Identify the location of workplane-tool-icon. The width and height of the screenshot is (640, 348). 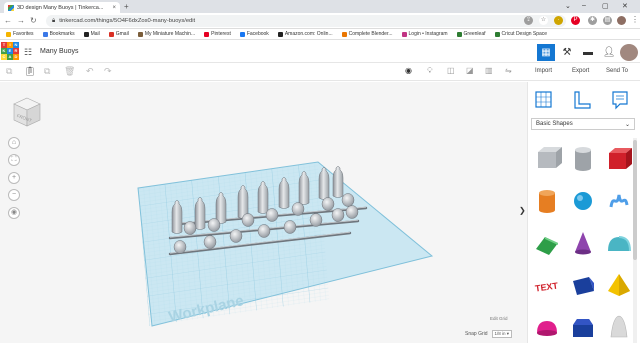
(544, 100).